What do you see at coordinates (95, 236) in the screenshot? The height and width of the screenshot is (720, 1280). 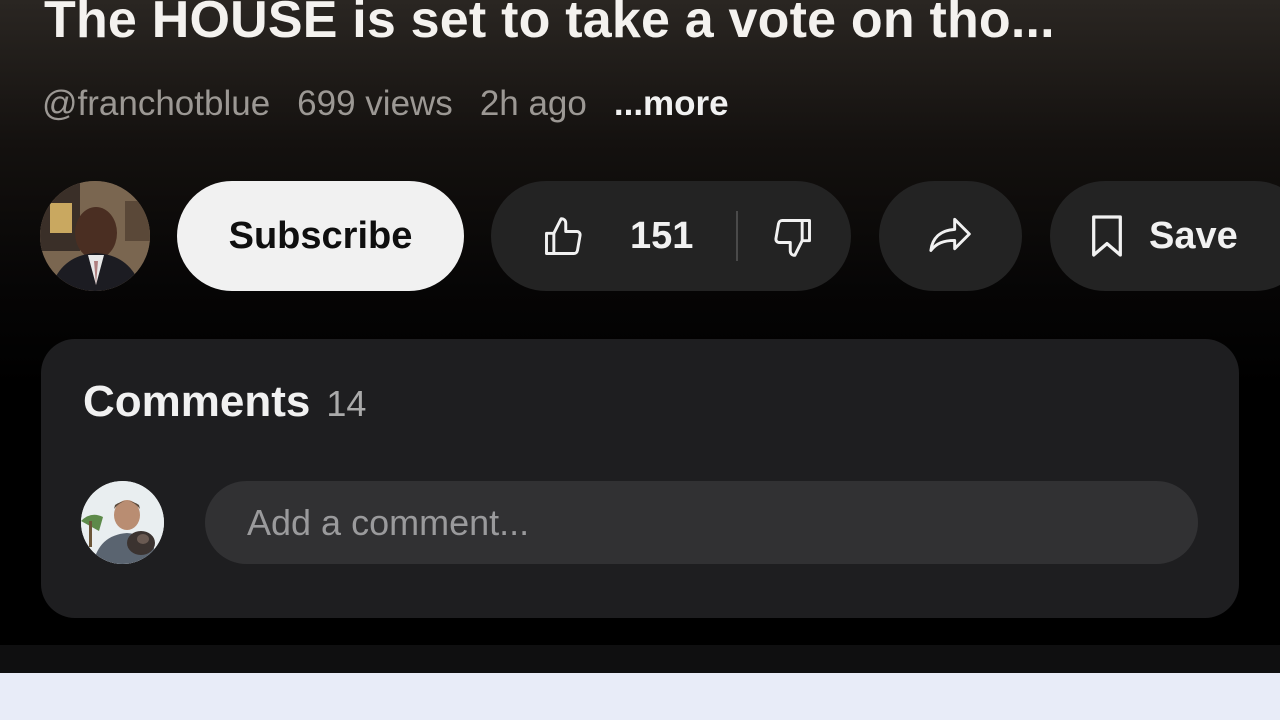 I see `channel-avatar` at bounding box center [95, 236].